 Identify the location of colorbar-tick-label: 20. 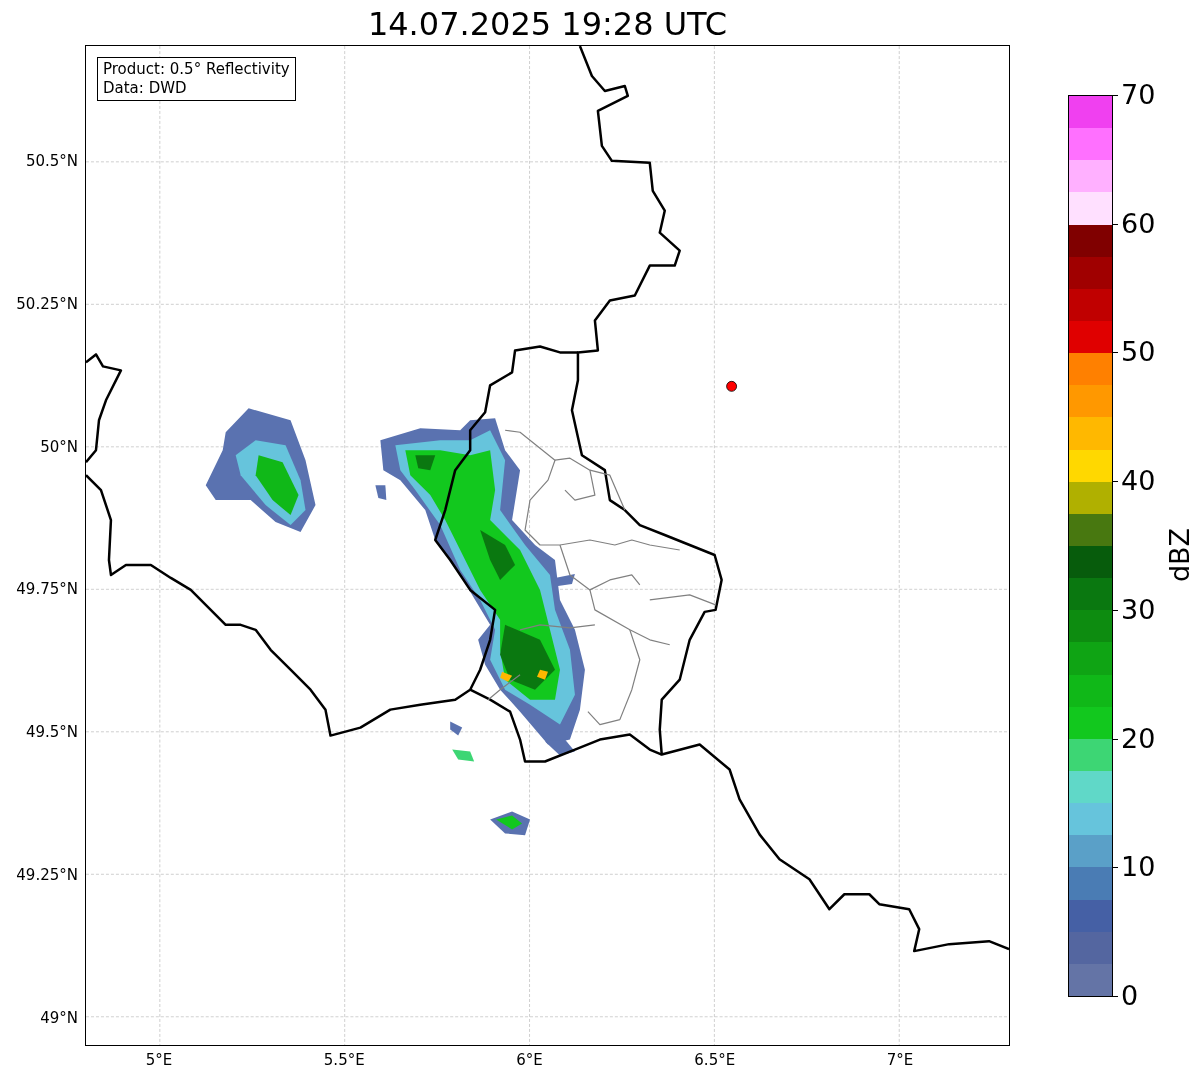
(1138, 738).